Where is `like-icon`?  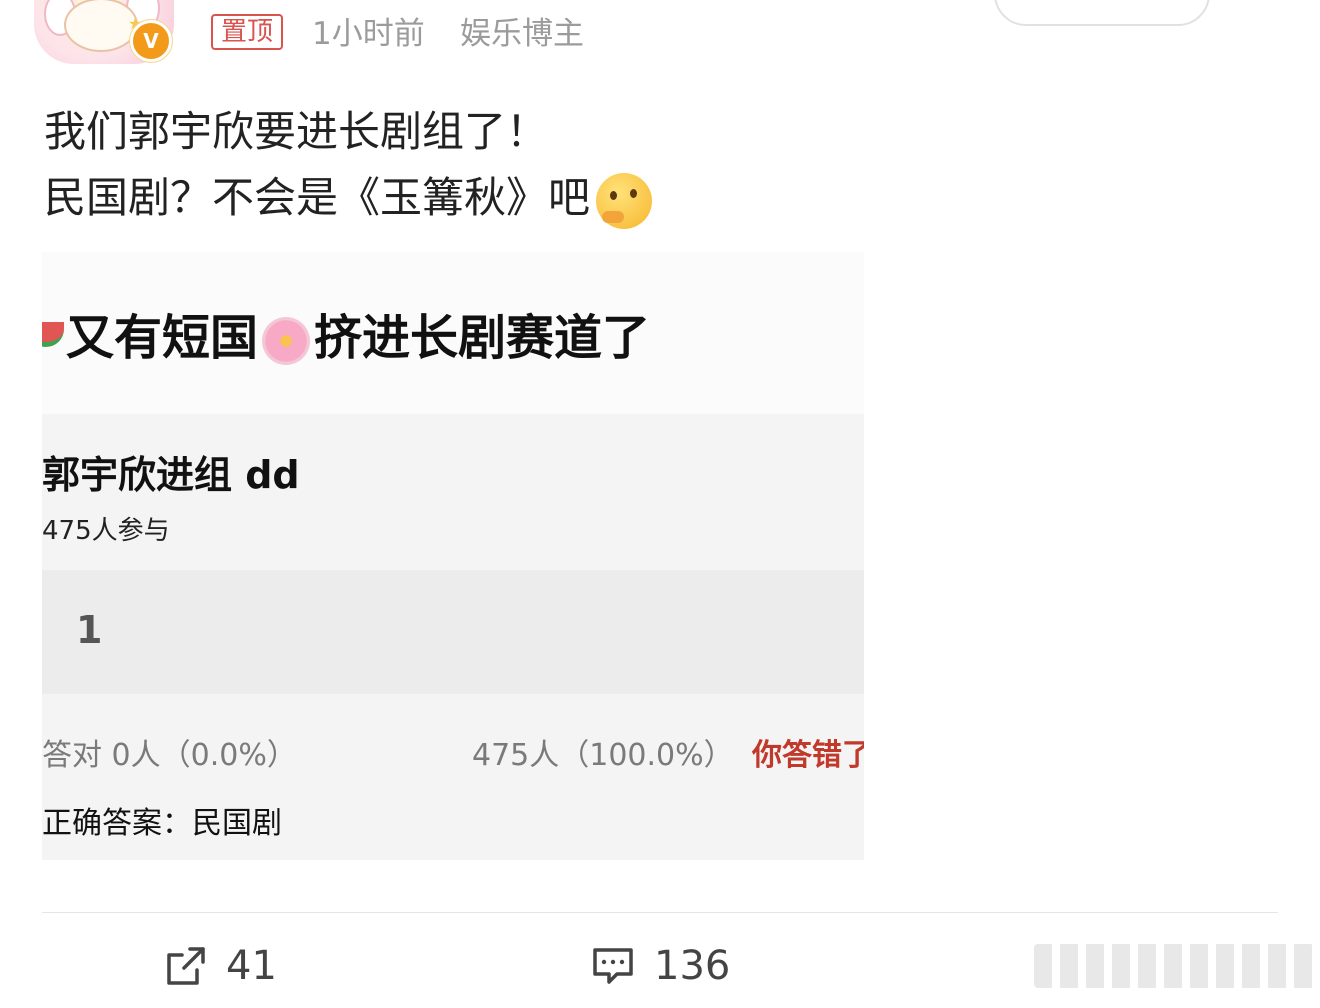
like-icon is located at coordinates (1174, 966).